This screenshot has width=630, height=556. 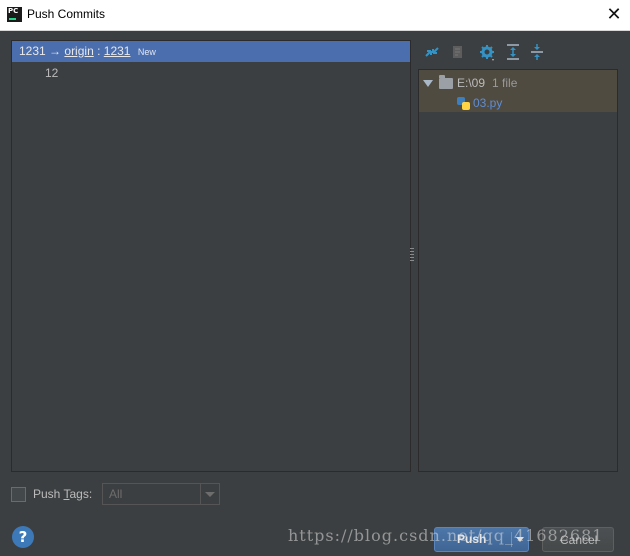 What do you see at coordinates (537, 52) in the screenshot?
I see `collapse-all-icon` at bounding box center [537, 52].